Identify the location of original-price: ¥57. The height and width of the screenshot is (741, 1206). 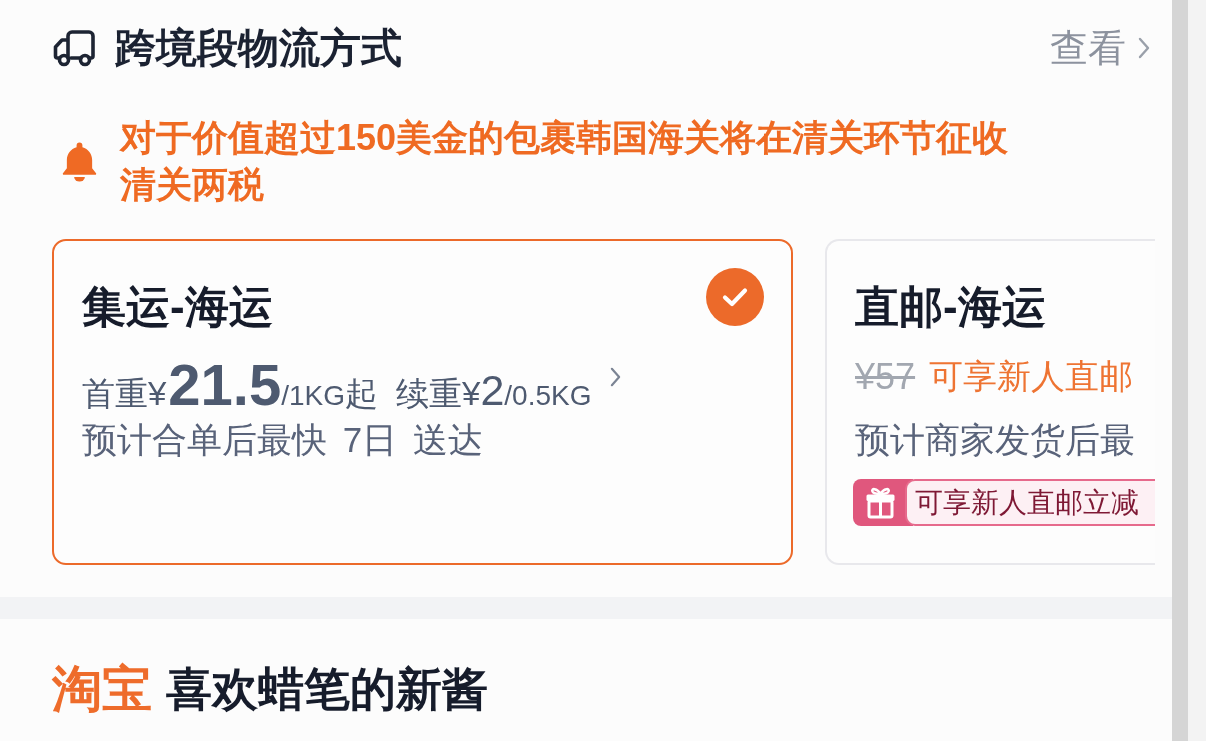
(885, 377).